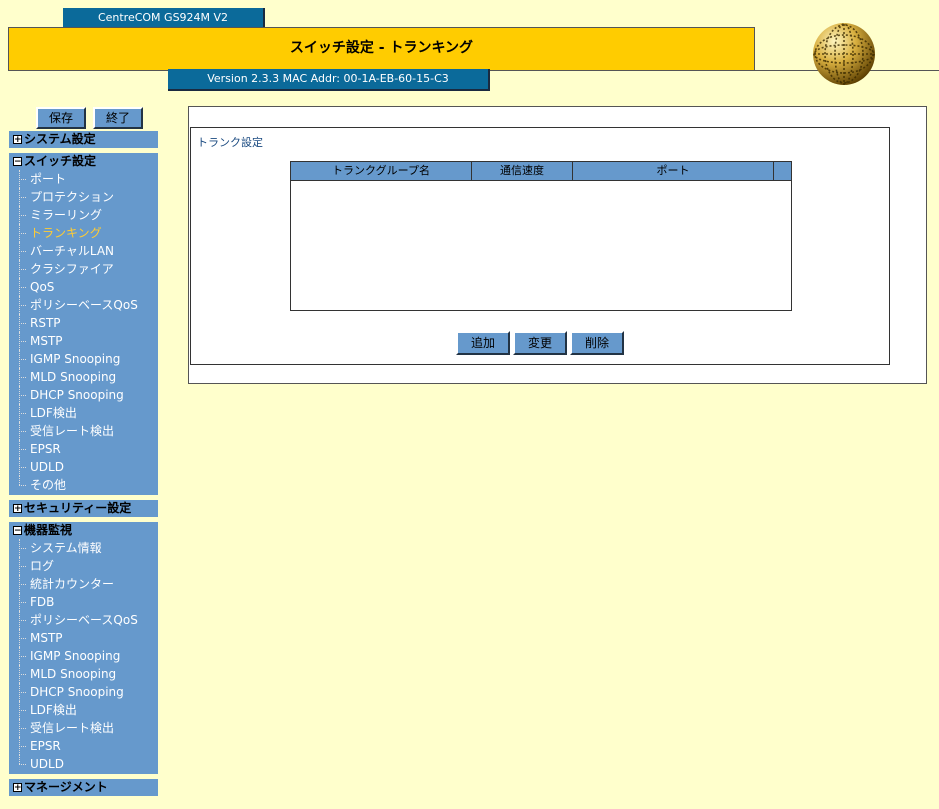  Describe the element at coordinates (45, 746) in the screenshot. I see `nav-item-label: EPSR` at that location.